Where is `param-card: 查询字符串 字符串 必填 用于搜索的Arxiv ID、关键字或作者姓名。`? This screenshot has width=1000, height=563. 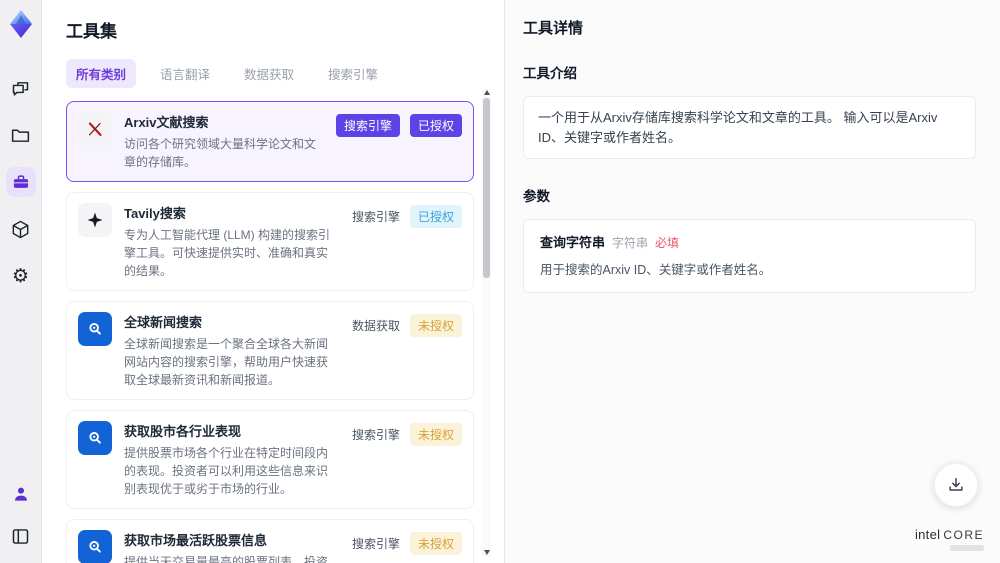 param-card: 查询字符串 字符串 必填 用于搜索的Arxiv ID、关键字或作者姓名。 is located at coordinates (749, 256).